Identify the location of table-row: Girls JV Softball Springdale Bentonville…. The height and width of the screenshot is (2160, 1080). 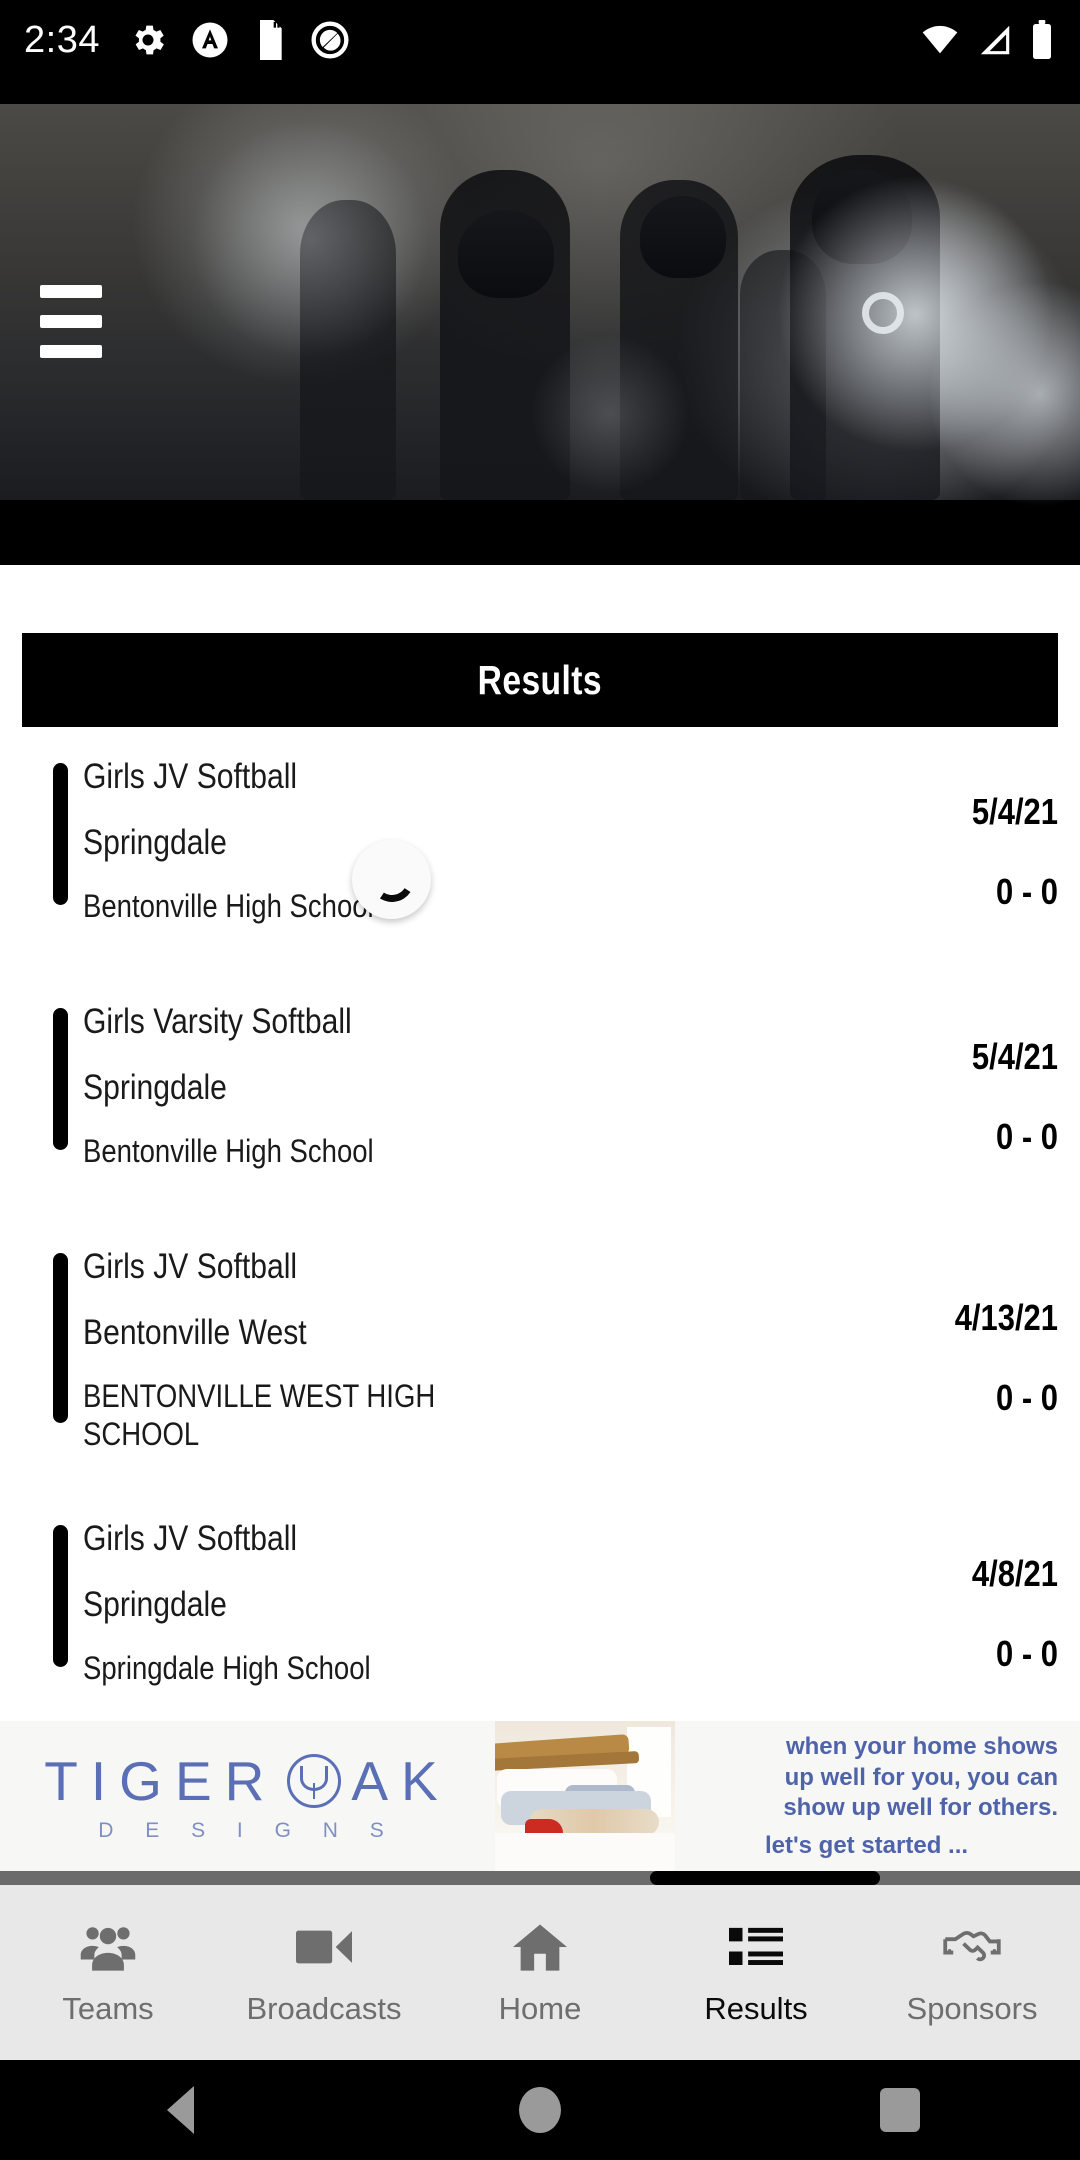
(540, 837).